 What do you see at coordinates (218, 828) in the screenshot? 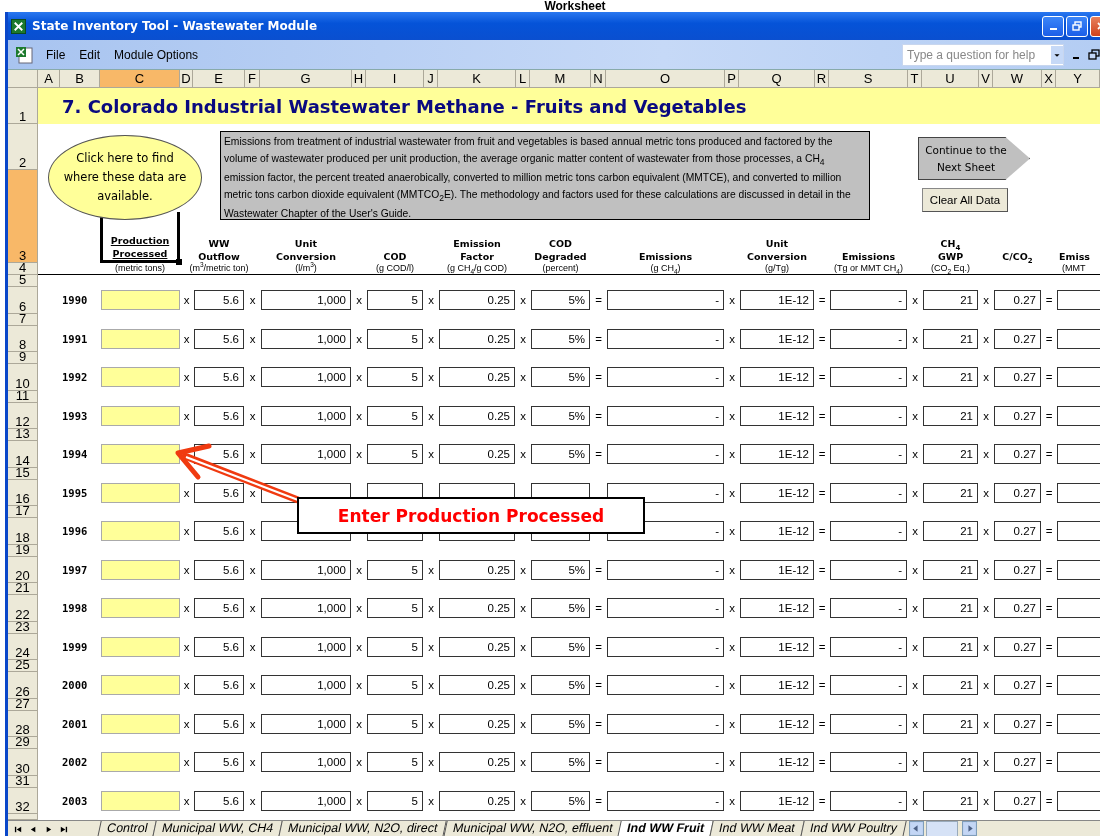
I see `sheet-tab: Municipal WW, CH4` at bounding box center [218, 828].